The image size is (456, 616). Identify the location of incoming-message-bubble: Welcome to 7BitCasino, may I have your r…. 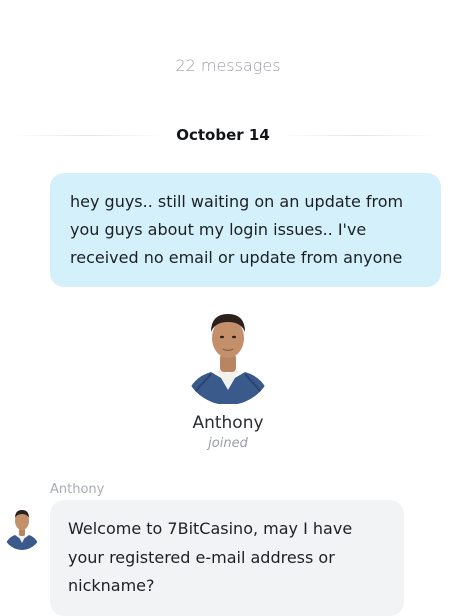
(227, 558).